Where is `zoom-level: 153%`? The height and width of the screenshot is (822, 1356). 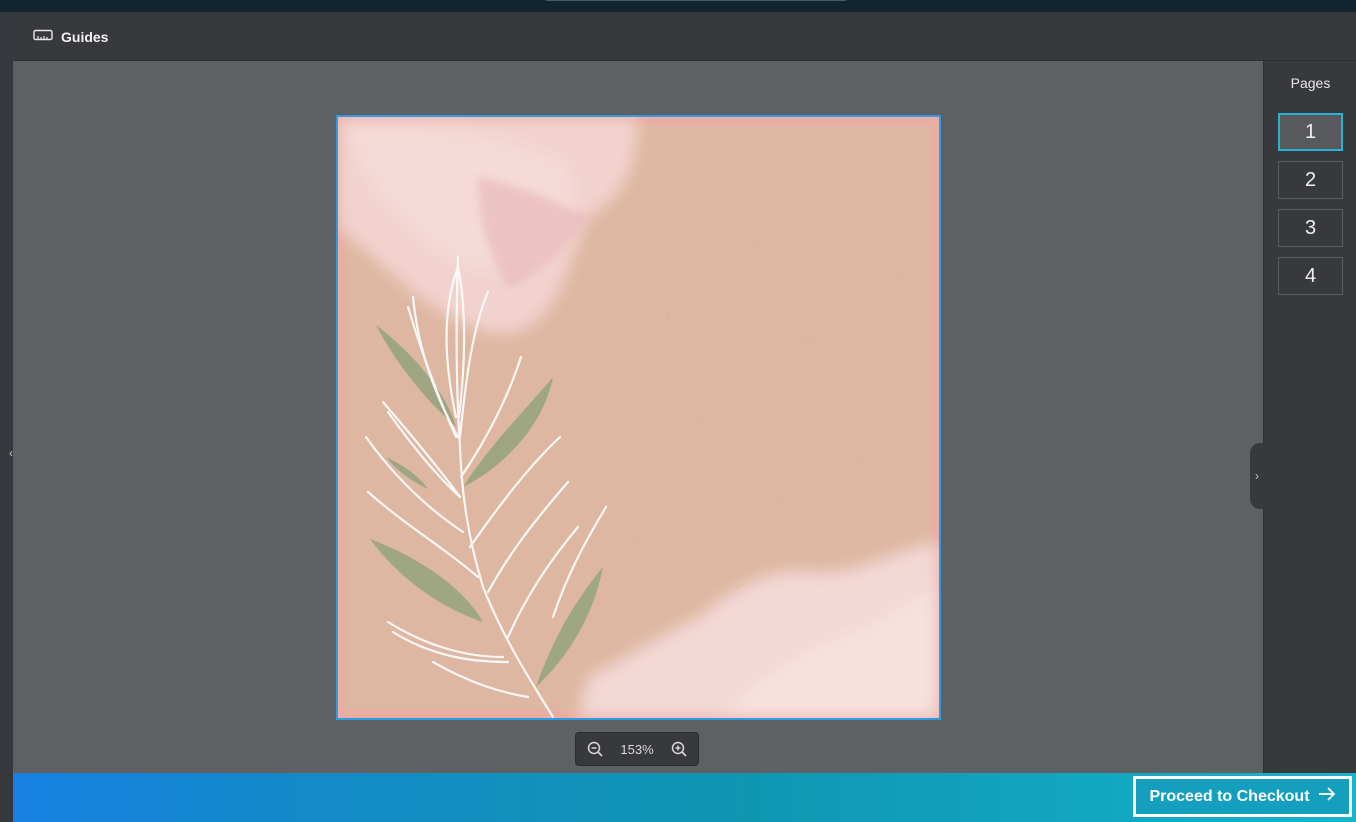
zoom-level: 153% is located at coordinates (637, 749).